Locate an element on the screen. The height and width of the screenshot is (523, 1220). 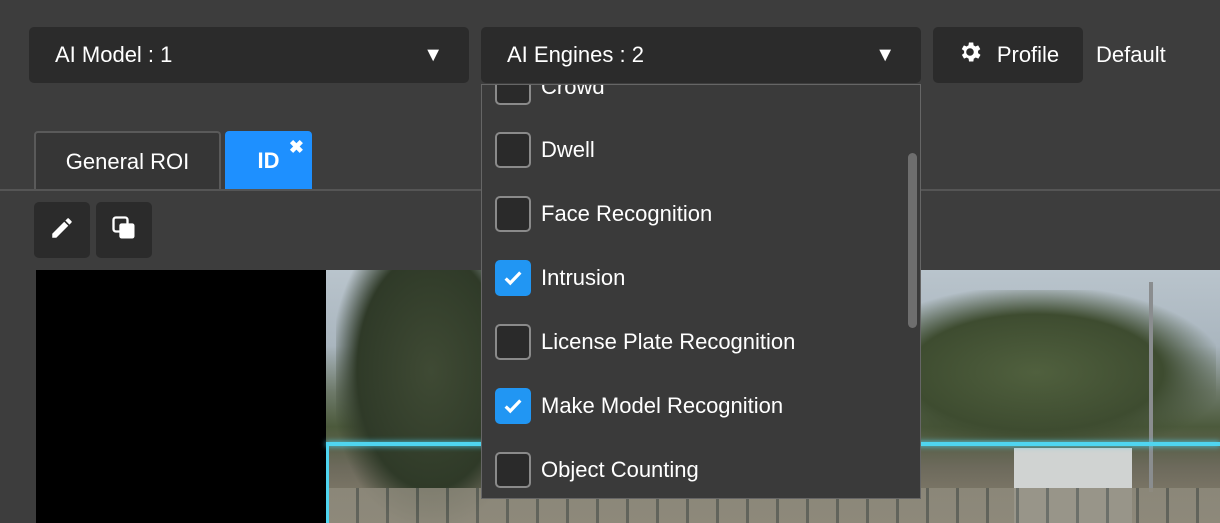
option-label: Make Model Recognition is located at coordinates (662, 405).